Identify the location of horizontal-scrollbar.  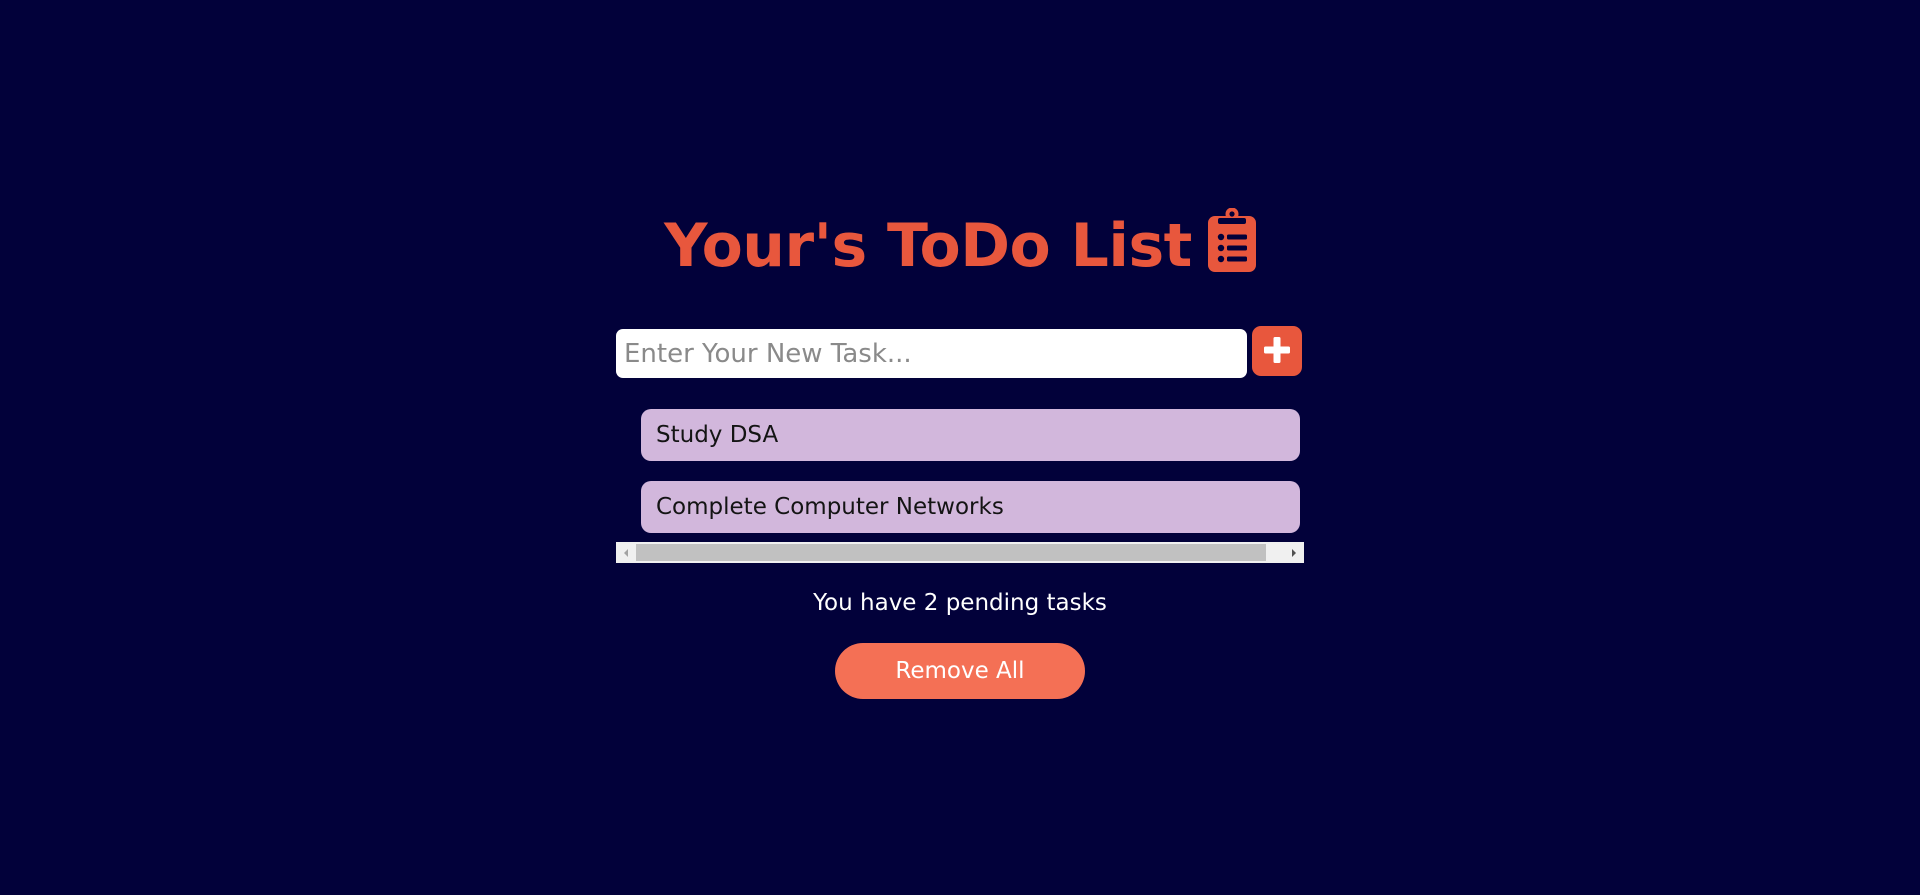
(960, 552).